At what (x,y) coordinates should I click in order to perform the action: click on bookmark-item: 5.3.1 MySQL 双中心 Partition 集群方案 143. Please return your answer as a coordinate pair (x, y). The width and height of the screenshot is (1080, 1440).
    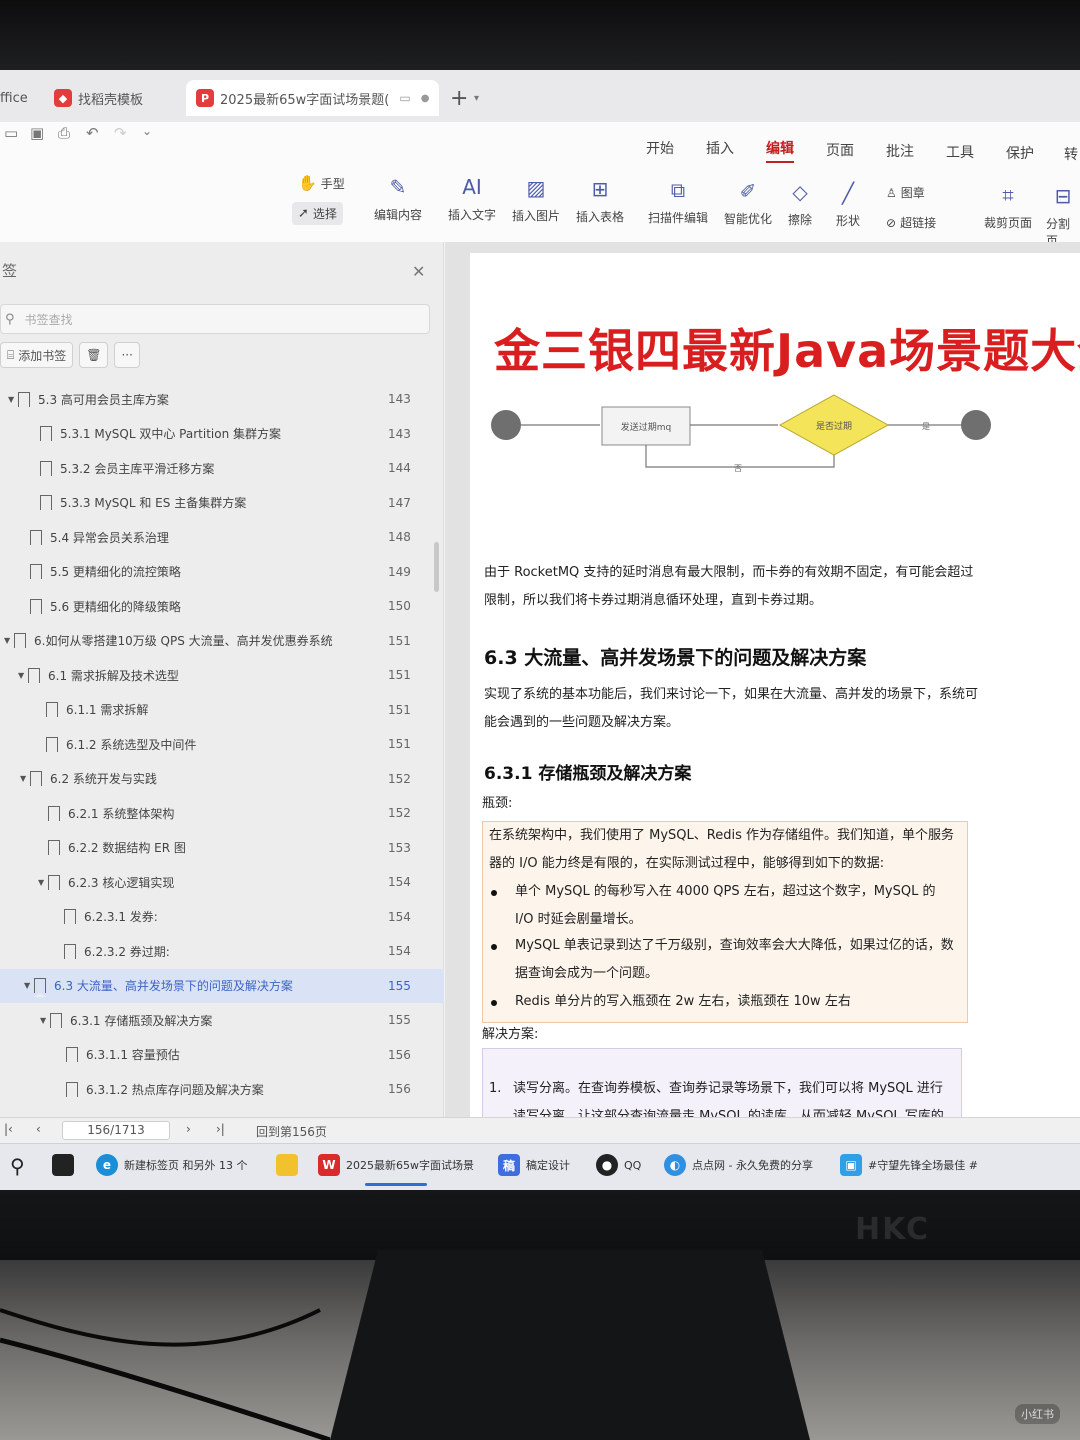
    Looking at the image, I should click on (222, 434).